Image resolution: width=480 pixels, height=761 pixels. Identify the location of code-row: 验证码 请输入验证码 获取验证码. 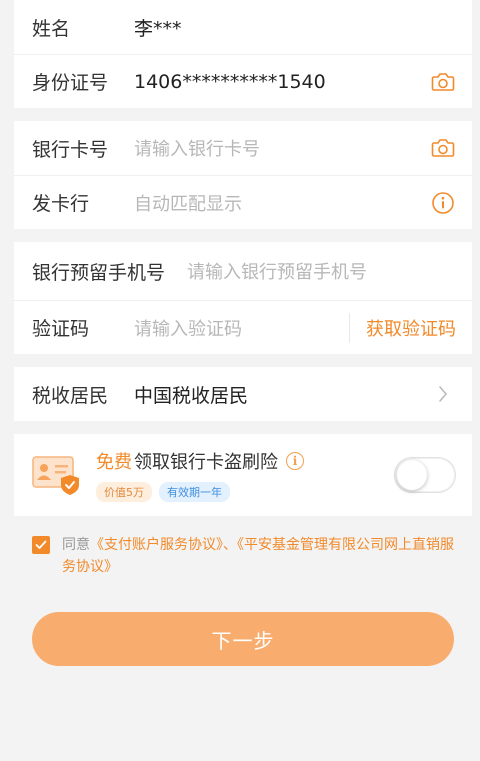
(243, 327).